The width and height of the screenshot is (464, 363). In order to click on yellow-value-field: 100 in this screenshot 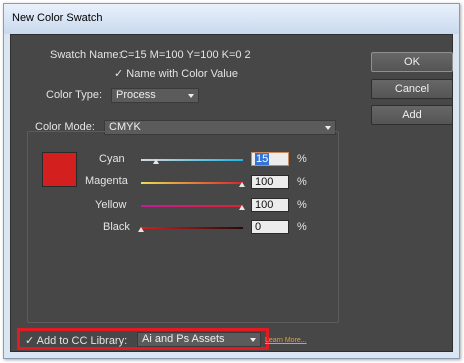, I will do `click(270, 205)`.